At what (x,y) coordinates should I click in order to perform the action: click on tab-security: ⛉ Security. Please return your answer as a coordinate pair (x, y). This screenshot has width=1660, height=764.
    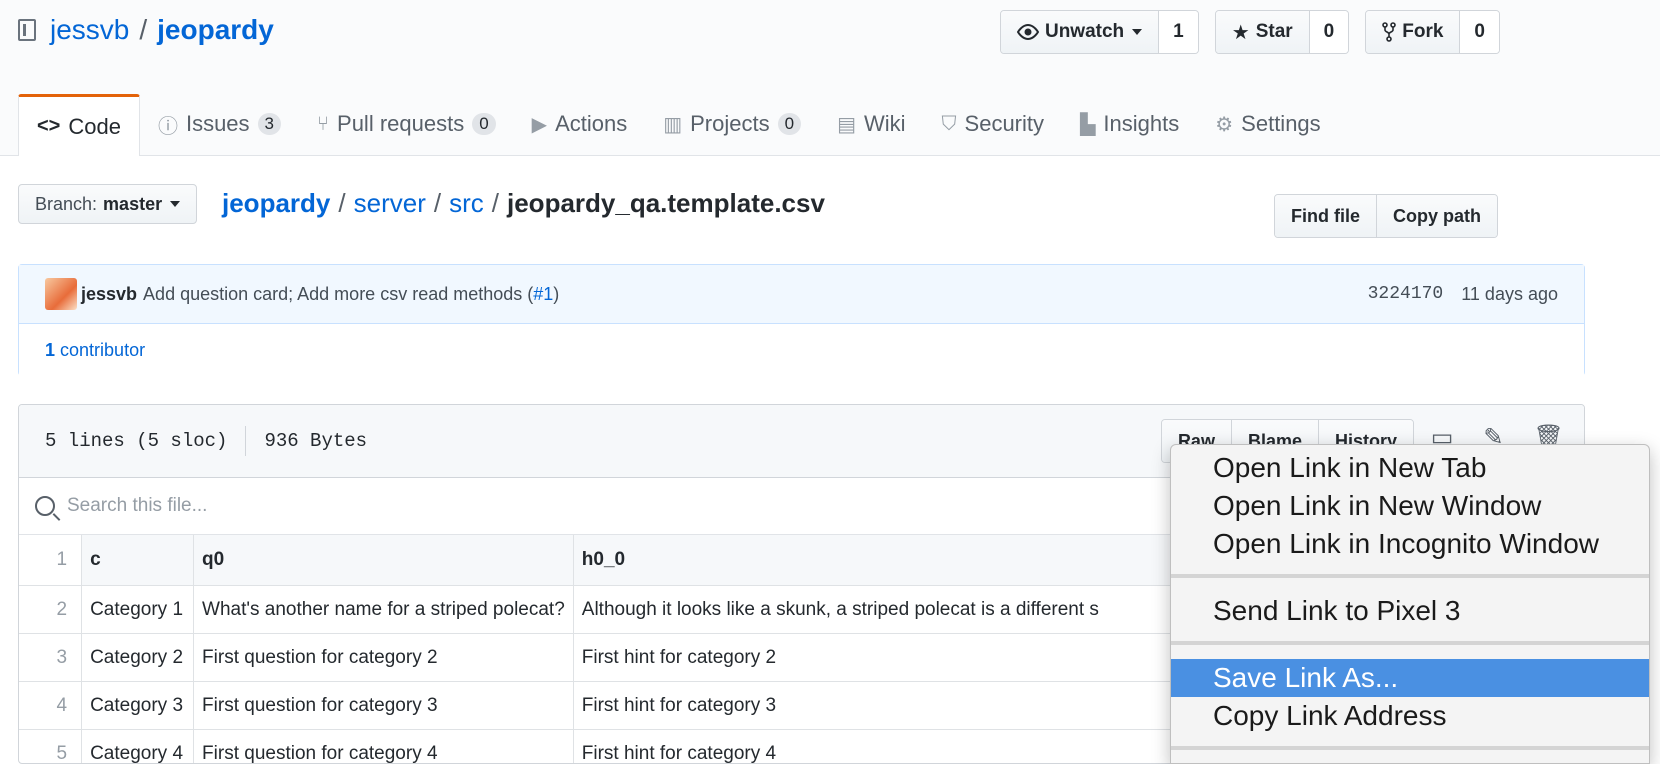
    Looking at the image, I should click on (993, 124).